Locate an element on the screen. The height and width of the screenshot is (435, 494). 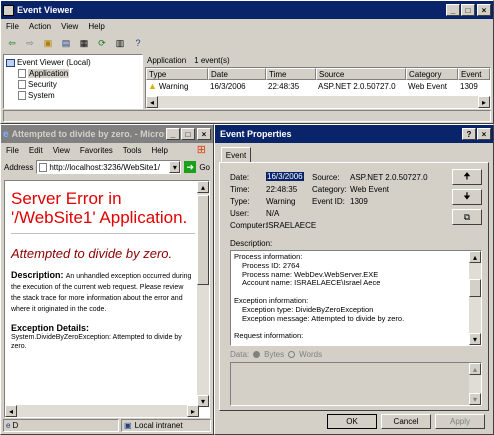
tab-event: Event is located at coordinates (236, 154).